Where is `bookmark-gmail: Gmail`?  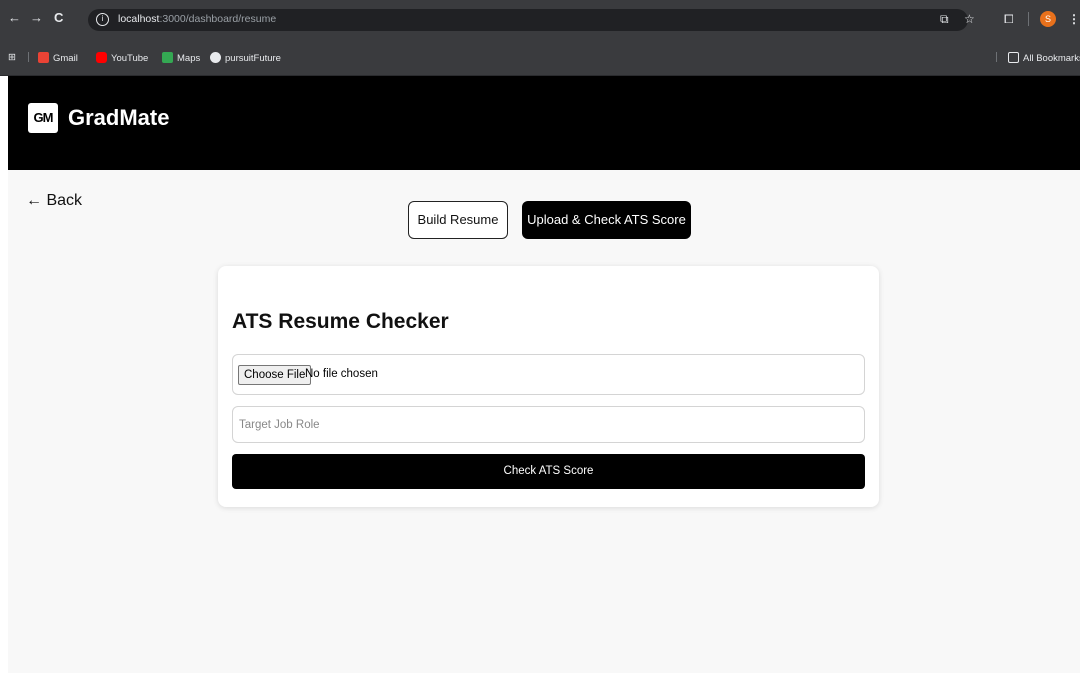 bookmark-gmail: Gmail is located at coordinates (58, 58).